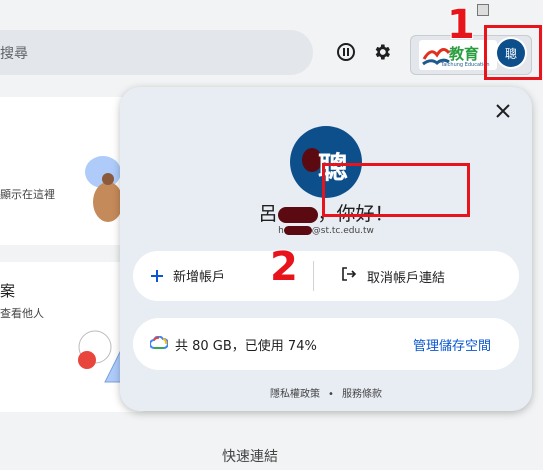 The height and width of the screenshot is (470, 543). I want to click on terms-of-service-link: 服務條款, so click(362, 394).